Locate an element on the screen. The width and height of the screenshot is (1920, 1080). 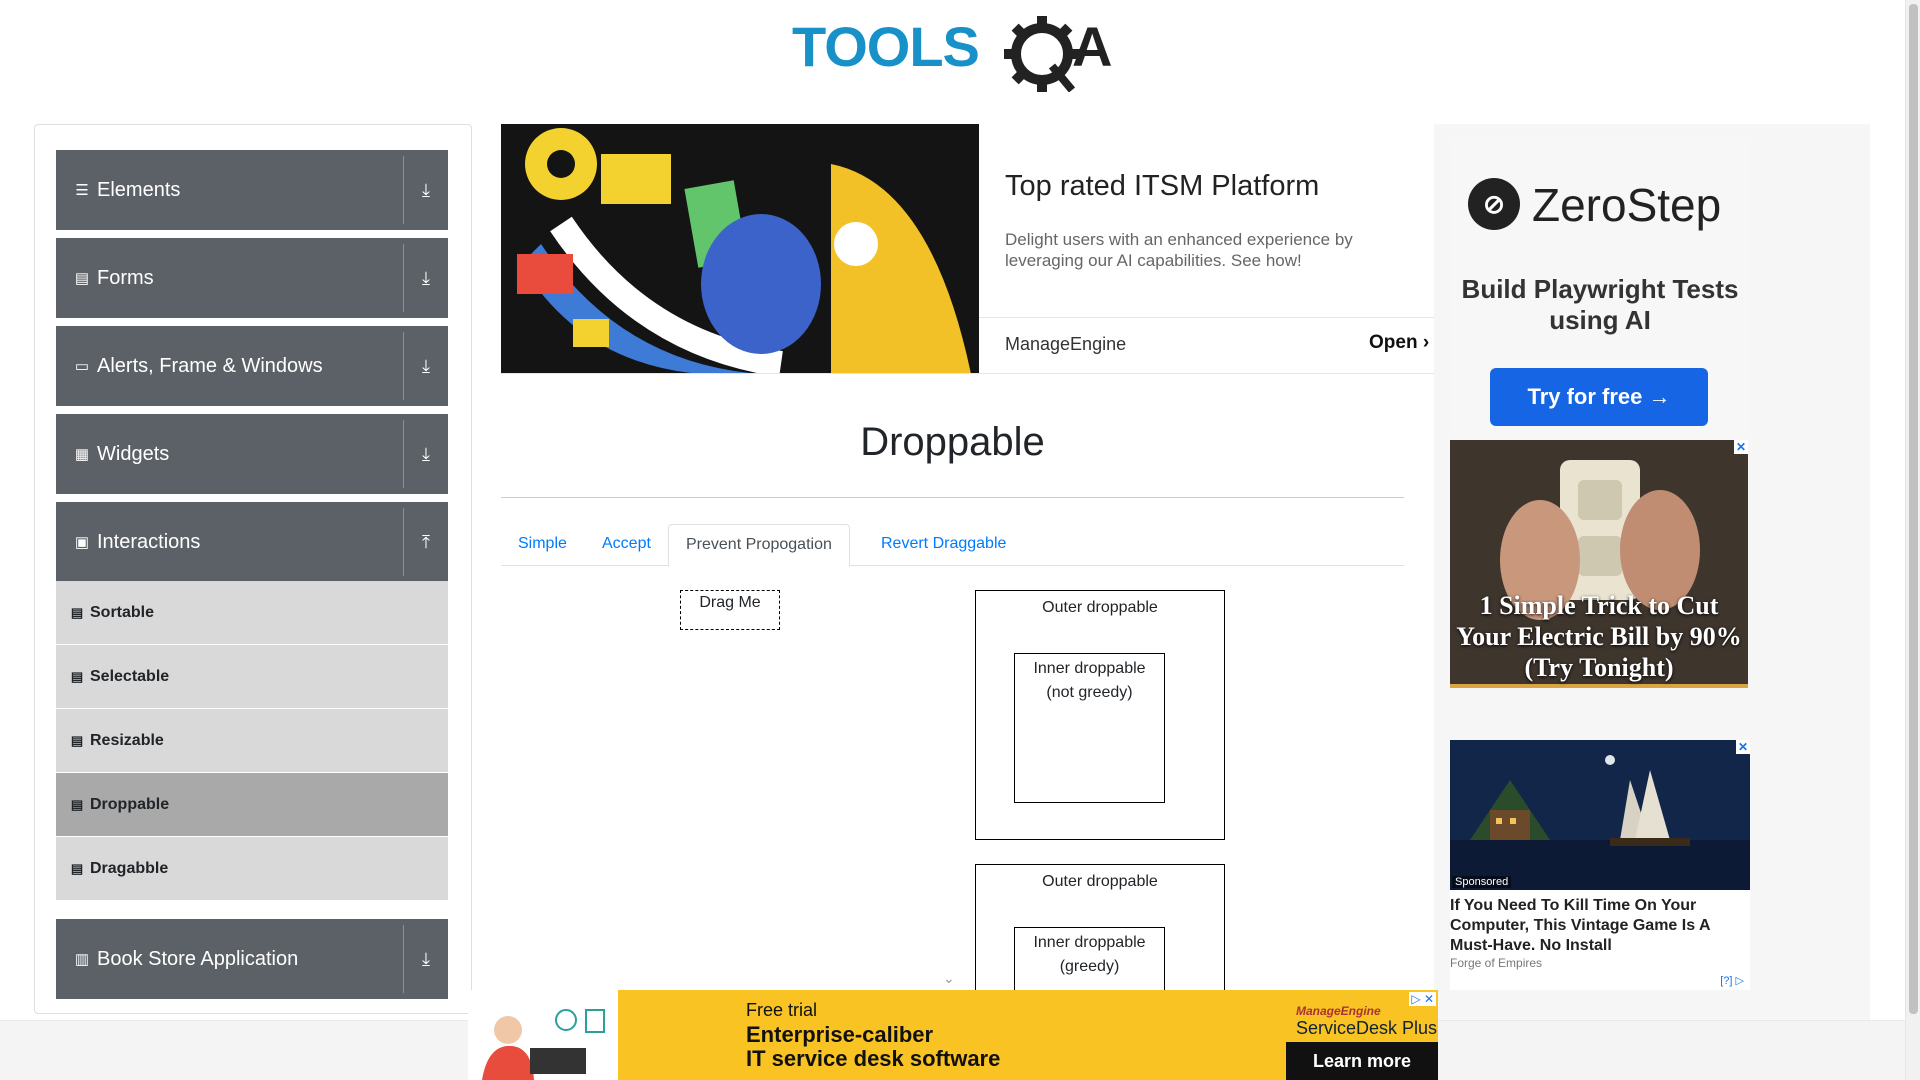
sponsored-label: Sponsored is located at coordinates (1482, 882).